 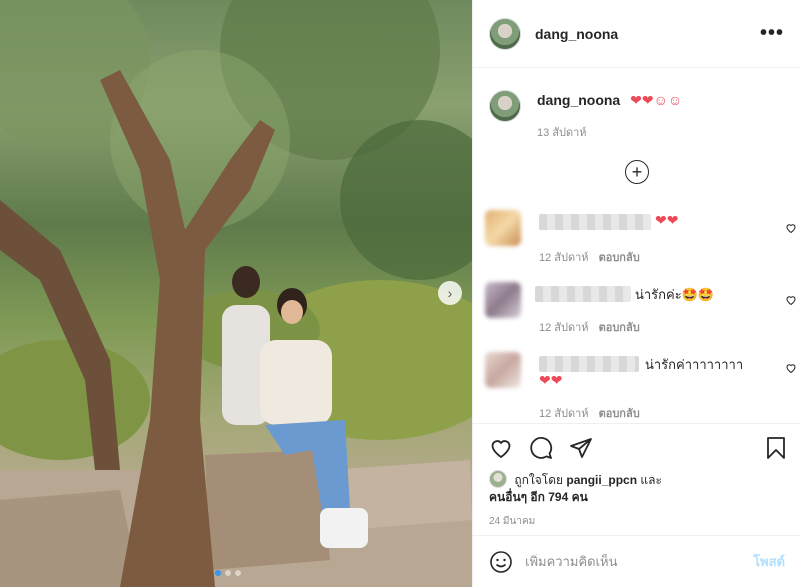 I want to click on more-horizontal-icon: •••, so click(x=772, y=33).